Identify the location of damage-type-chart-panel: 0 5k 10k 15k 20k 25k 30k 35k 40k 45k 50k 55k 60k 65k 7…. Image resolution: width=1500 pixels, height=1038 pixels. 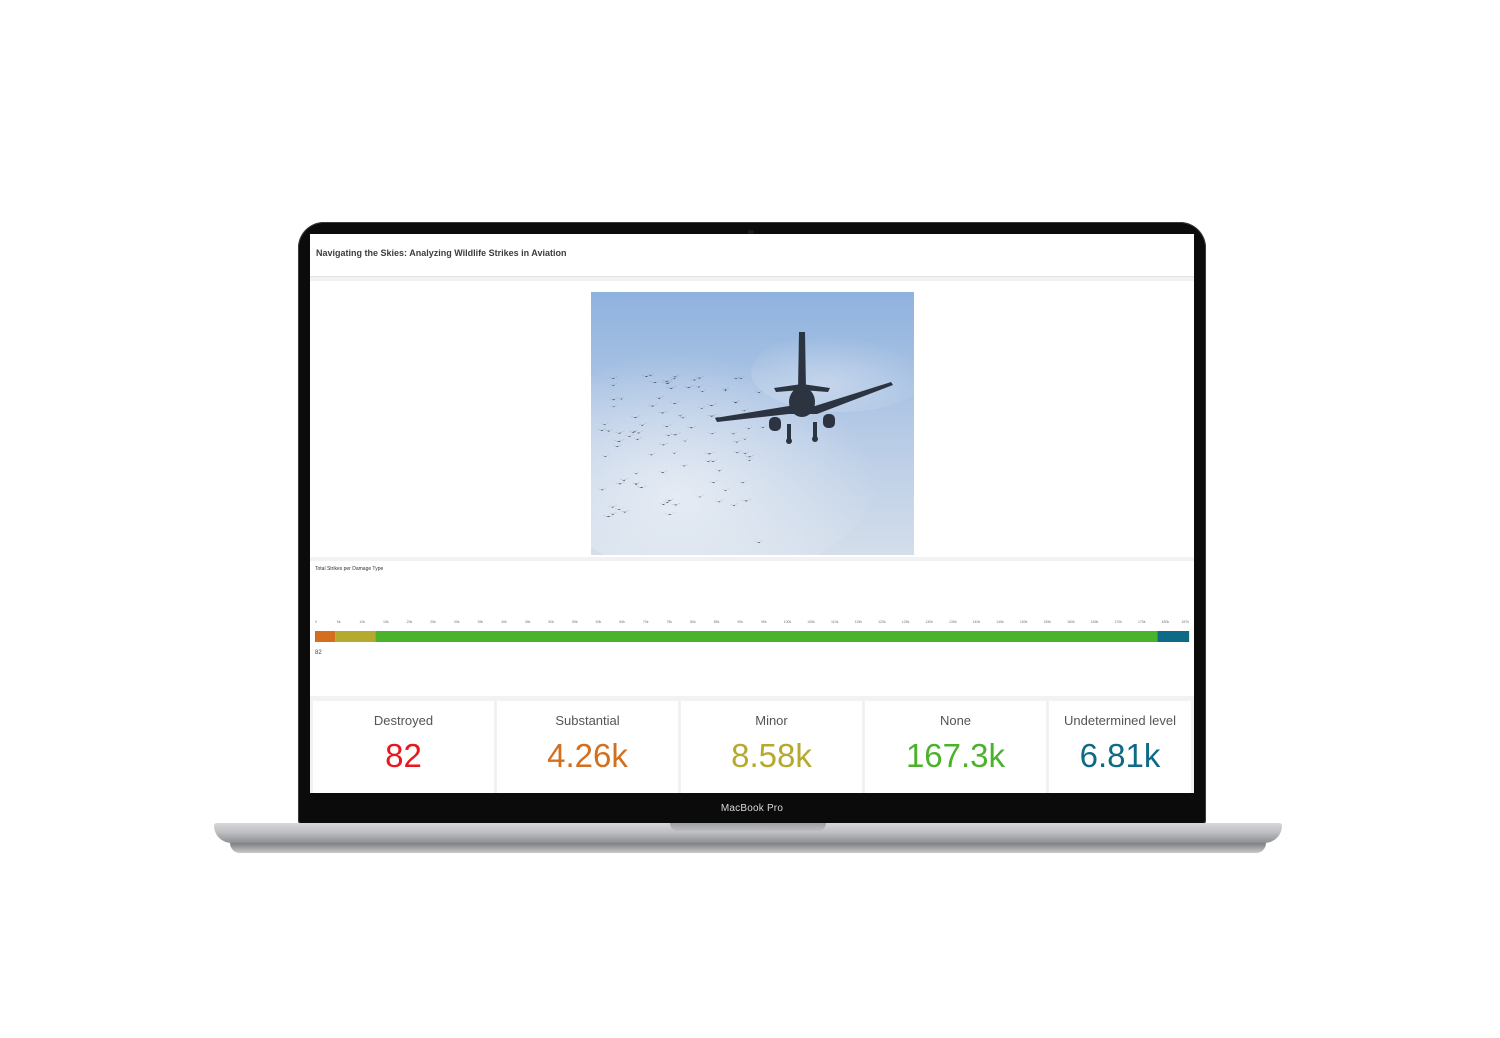
(752, 628).